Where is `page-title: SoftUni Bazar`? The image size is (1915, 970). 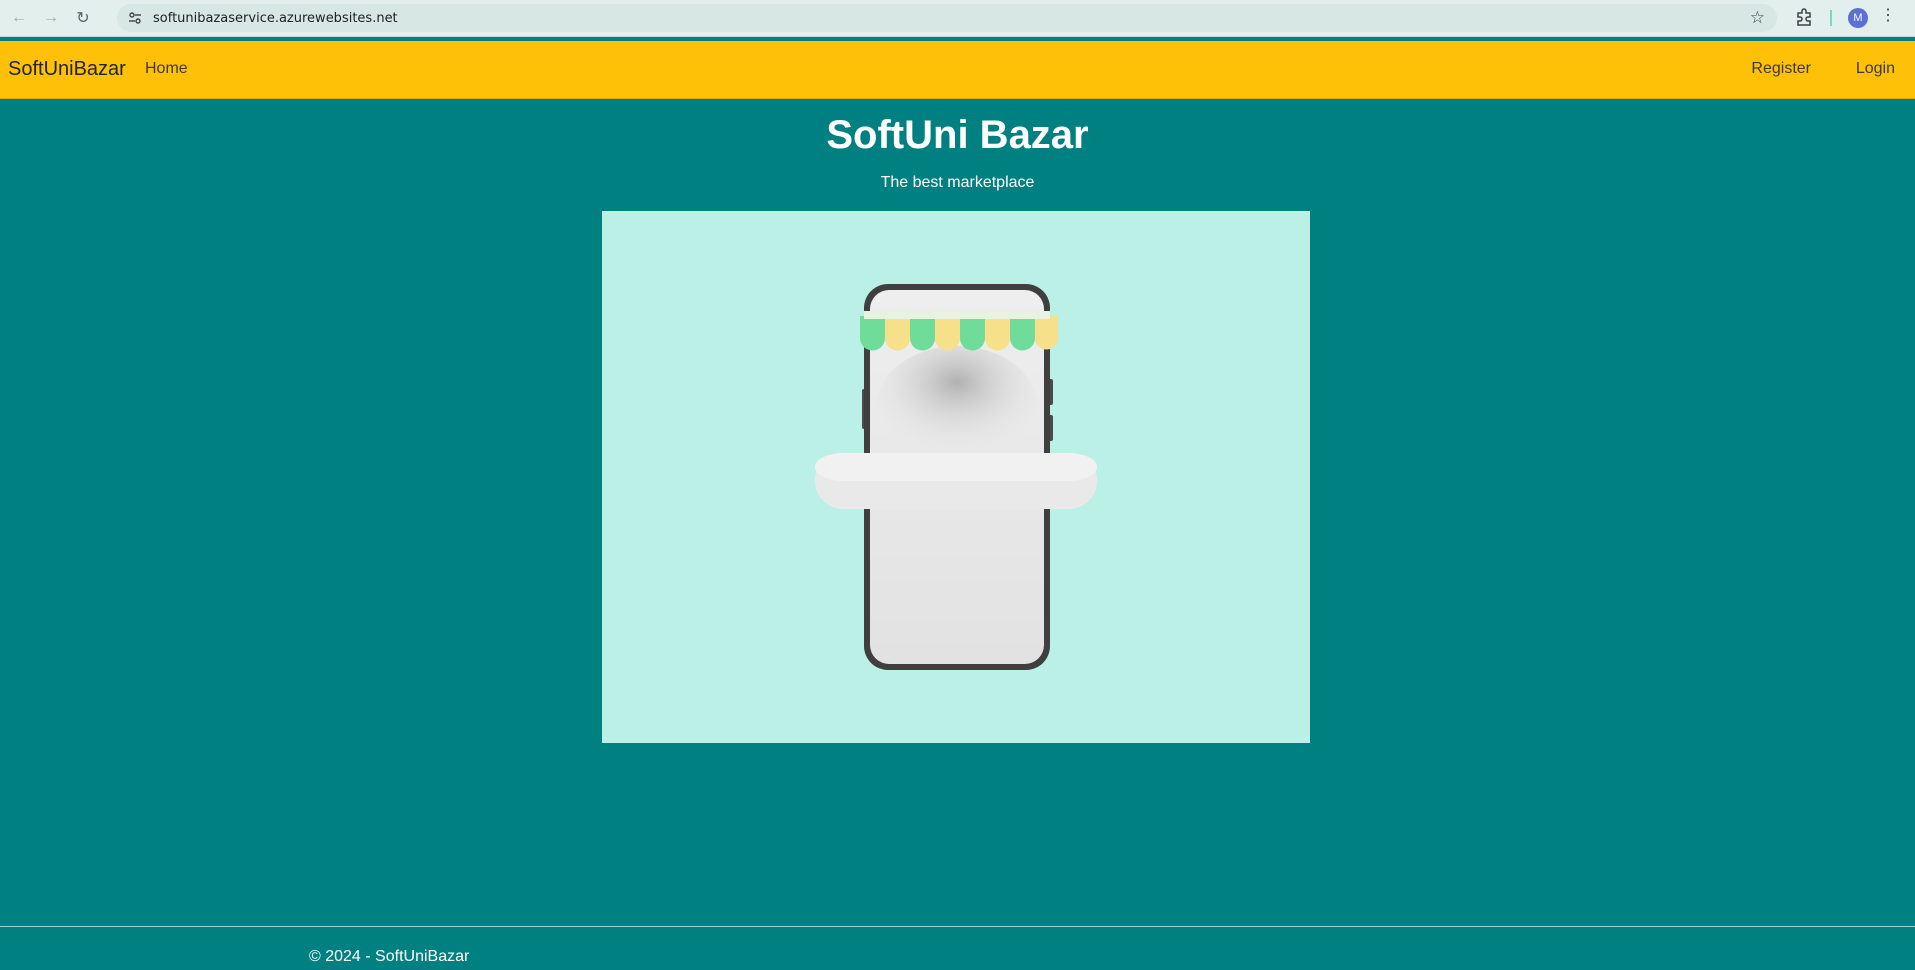
page-title: SoftUni Bazar is located at coordinates (957, 135).